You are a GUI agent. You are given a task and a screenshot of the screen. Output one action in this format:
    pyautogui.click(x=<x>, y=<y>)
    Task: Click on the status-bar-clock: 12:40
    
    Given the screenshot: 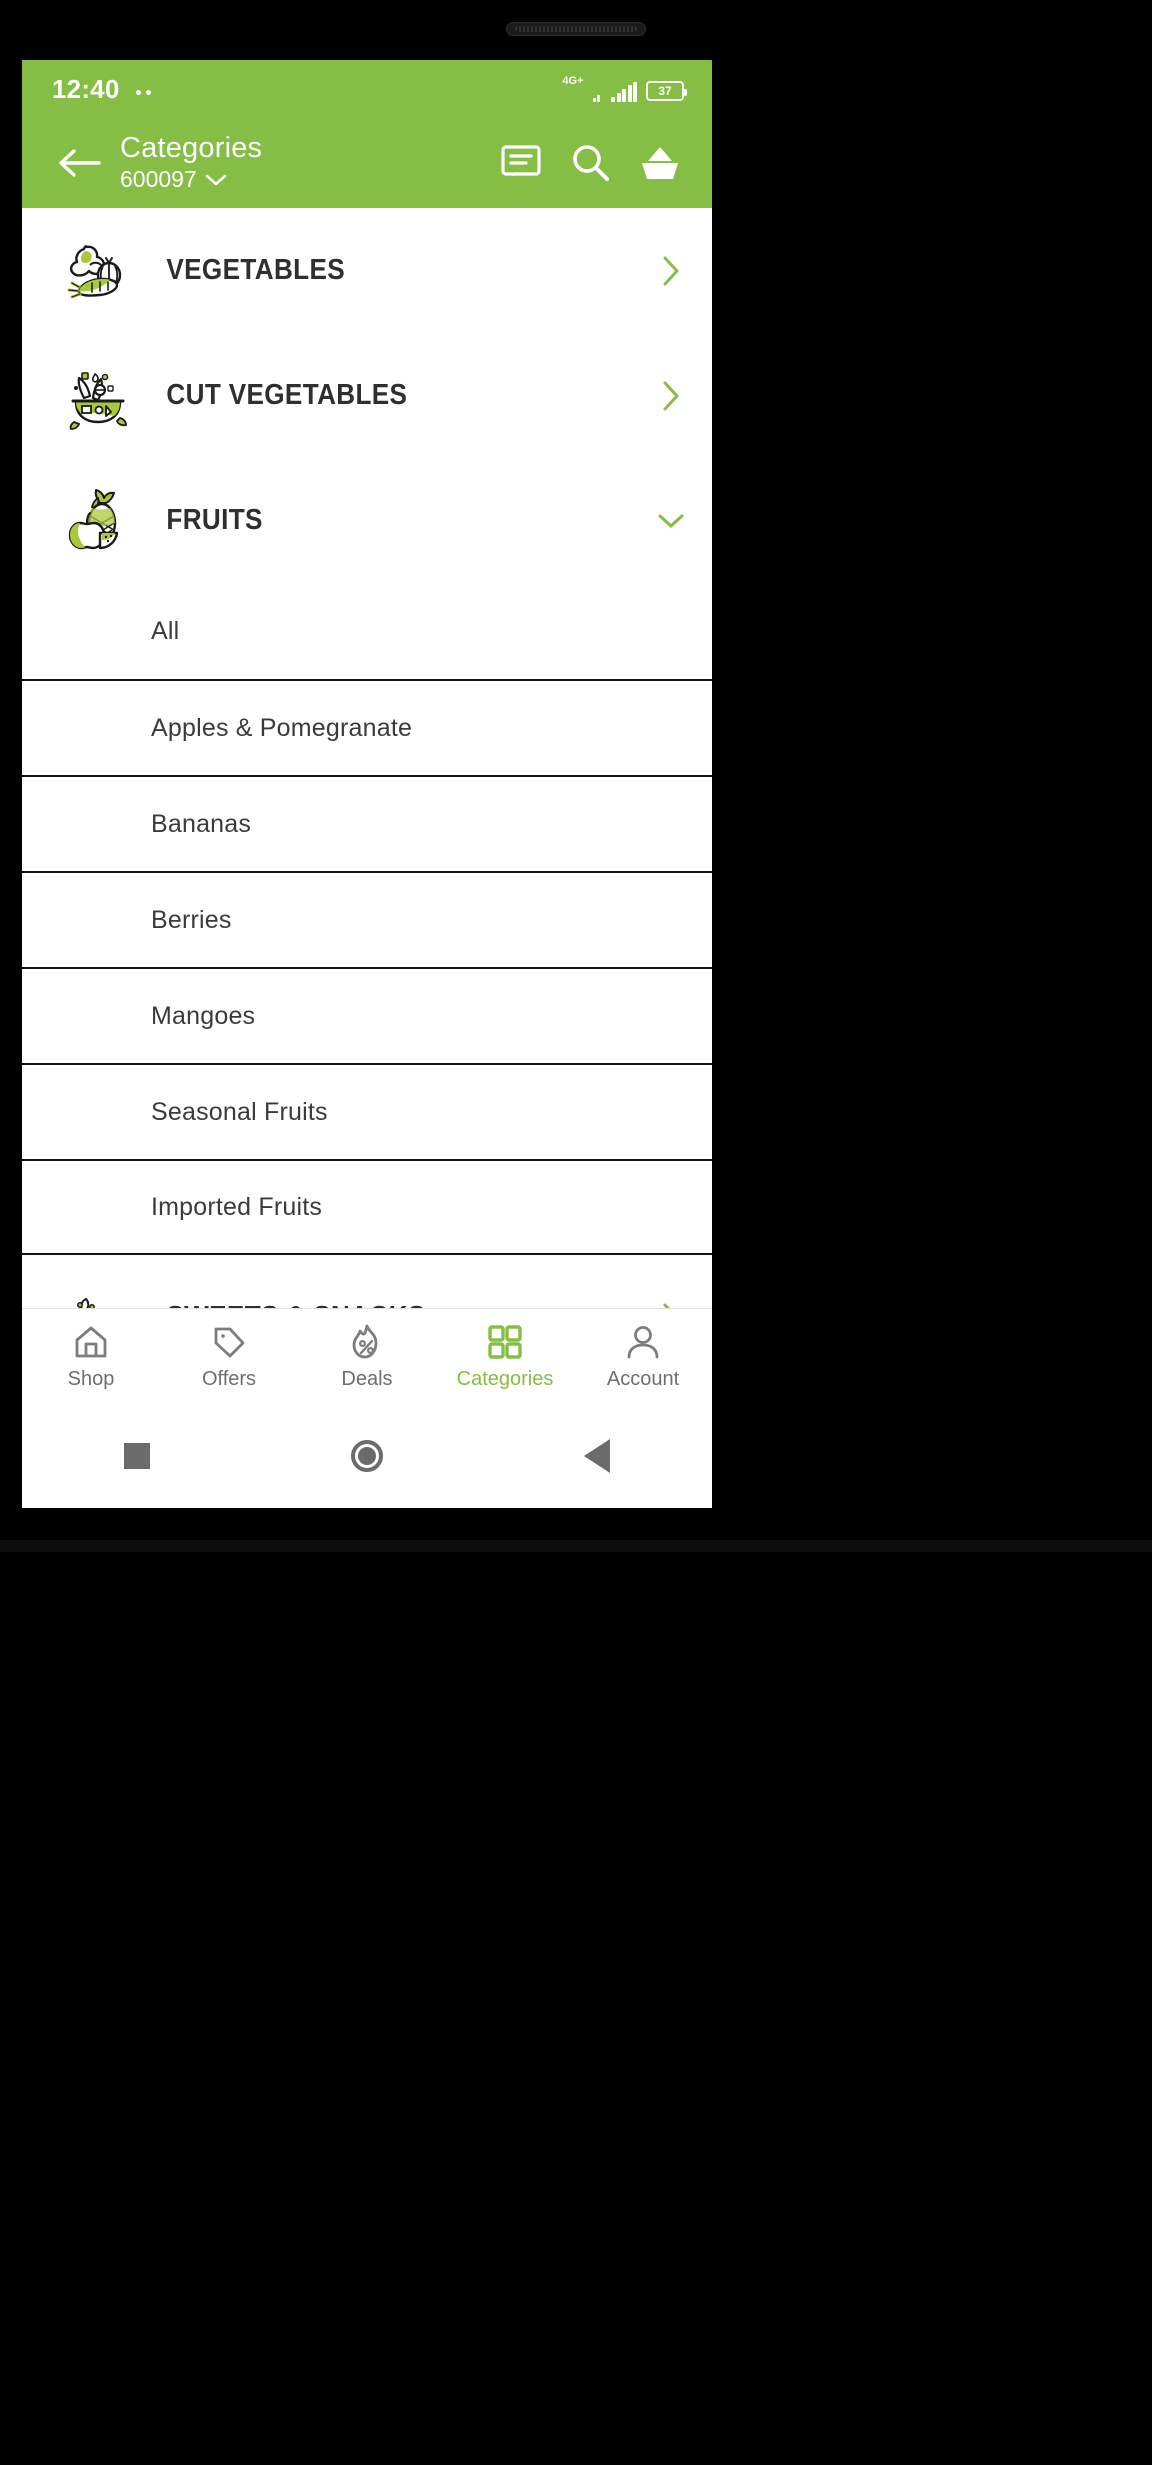 What is the action you would take?
    pyautogui.click(x=86, y=88)
    